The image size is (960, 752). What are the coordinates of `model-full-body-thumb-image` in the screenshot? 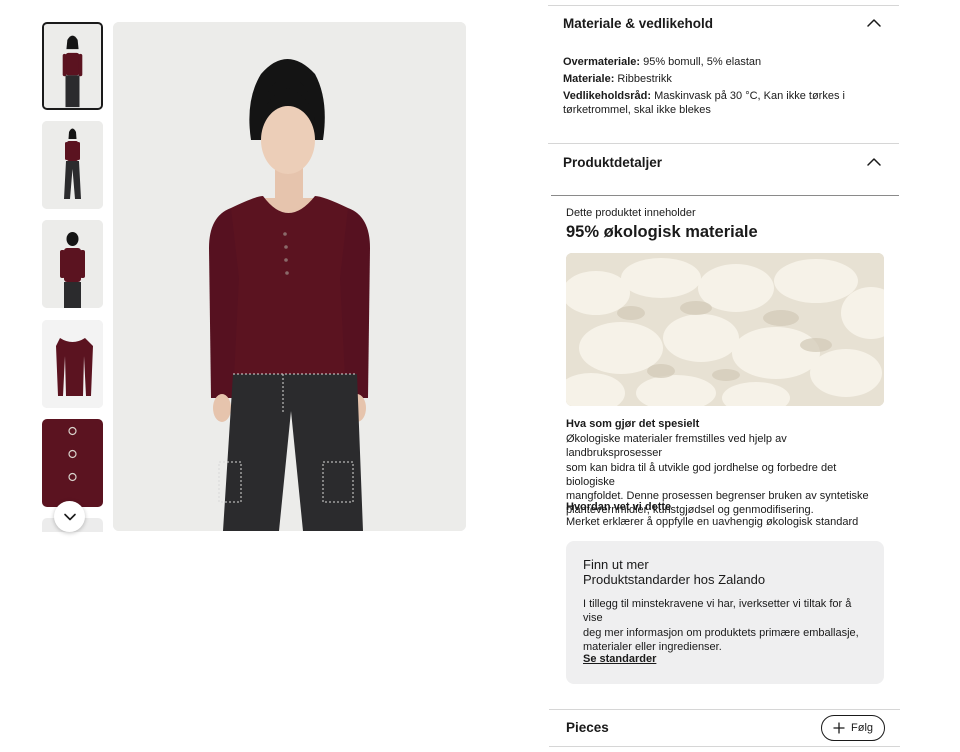 It's located at (72, 165).